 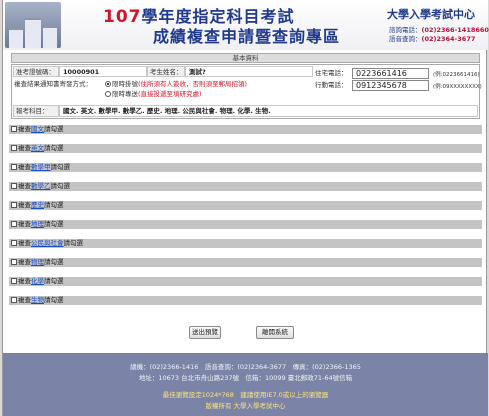 What do you see at coordinates (333, 78) in the screenshot?
I see `phone-labels: 住宅電話： 行動電話：` at bounding box center [333, 78].